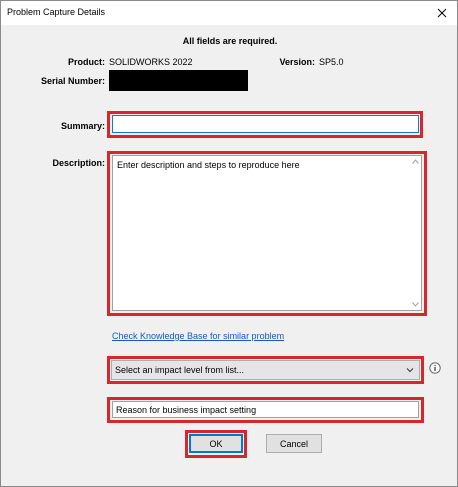 Image resolution: width=458 pixels, height=487 pixels. I want to click on info-icon, so click(435, 368).